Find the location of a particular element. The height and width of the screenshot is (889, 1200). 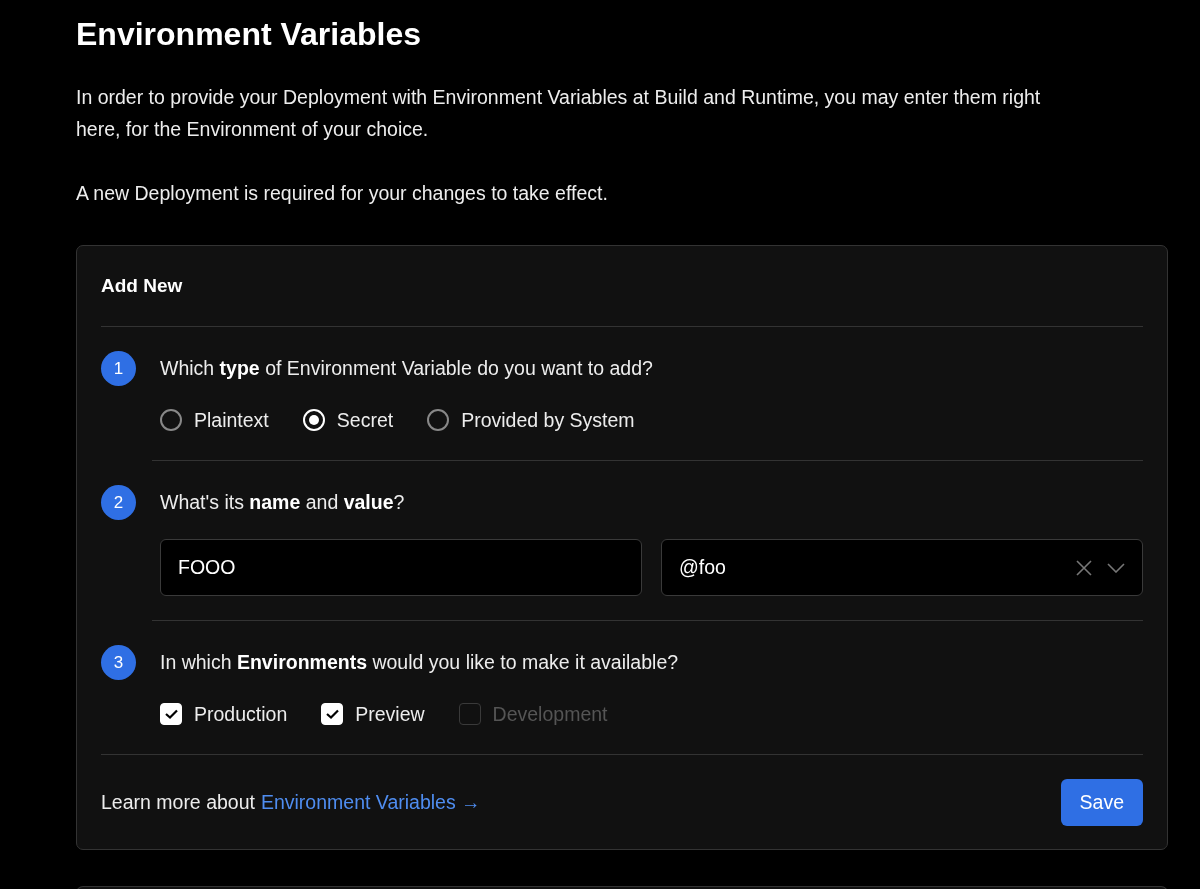

step-question: What's its name and value? is located at coordinates (283, 502).